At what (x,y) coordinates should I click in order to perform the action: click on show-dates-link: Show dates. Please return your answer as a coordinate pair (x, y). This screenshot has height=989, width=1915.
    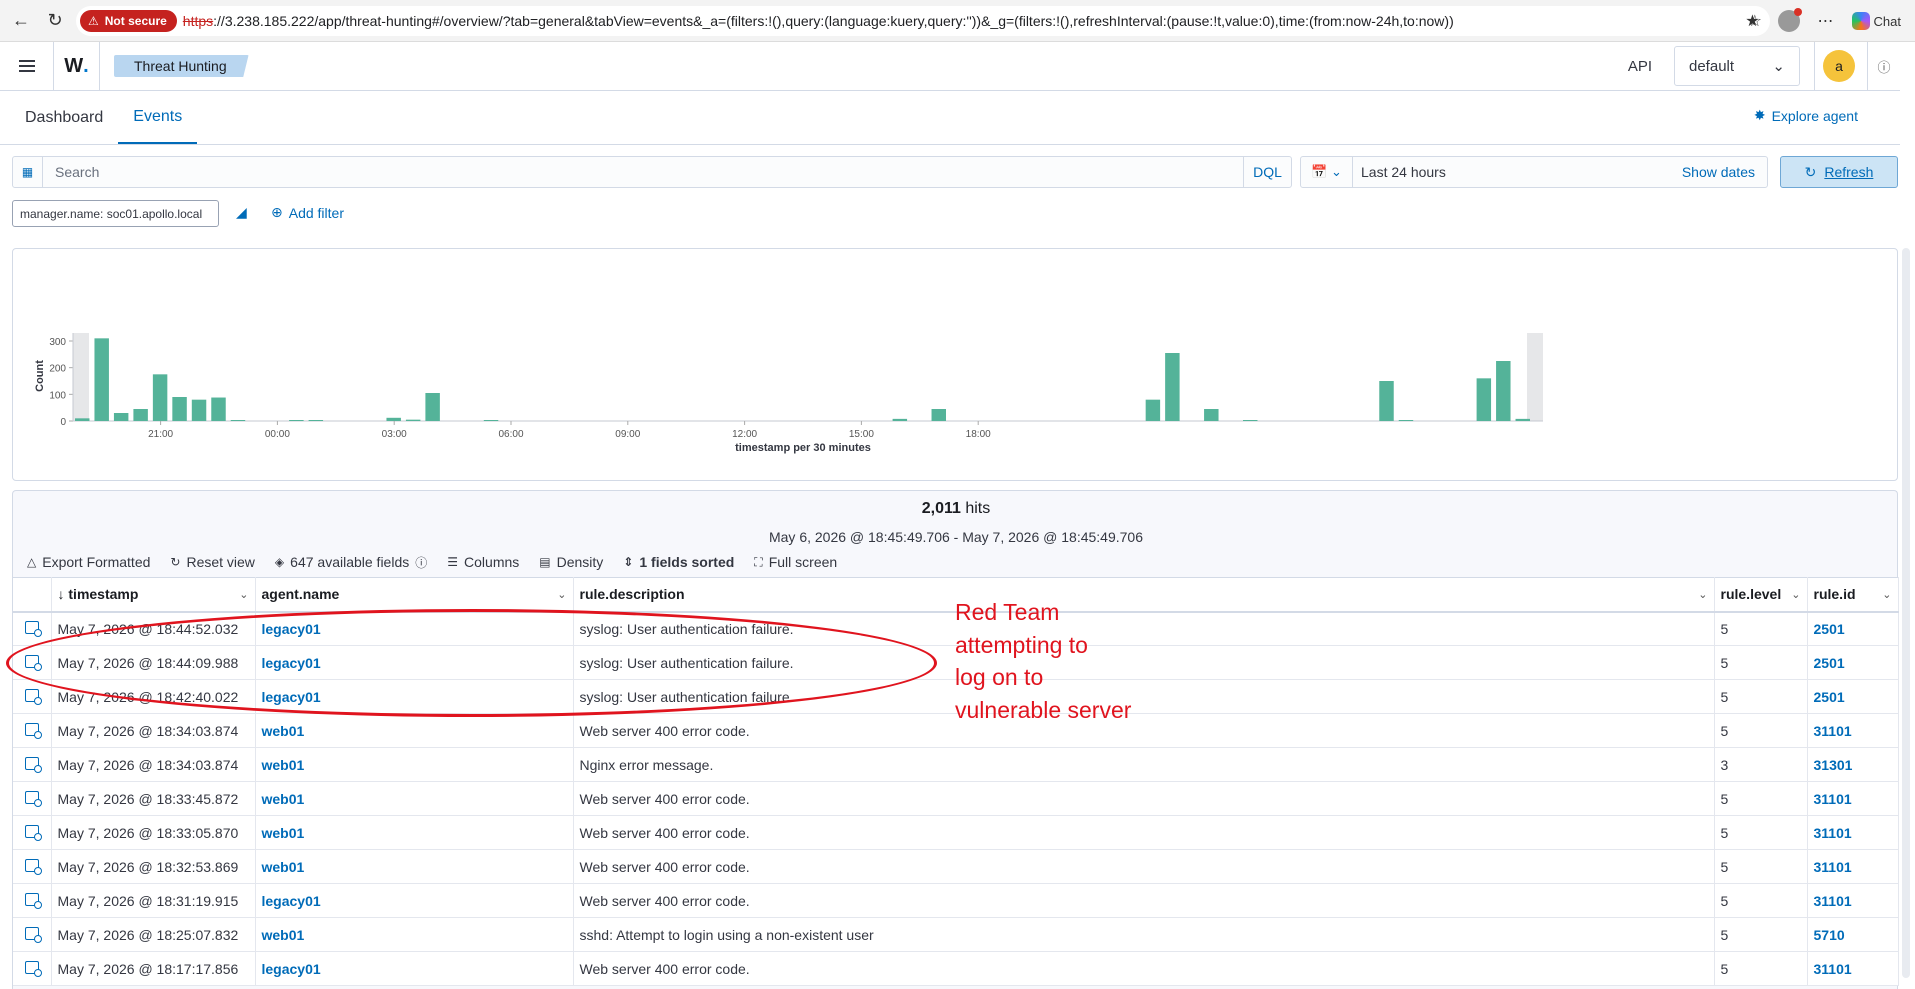
    Looking at the image, I should click on (1718, 172).